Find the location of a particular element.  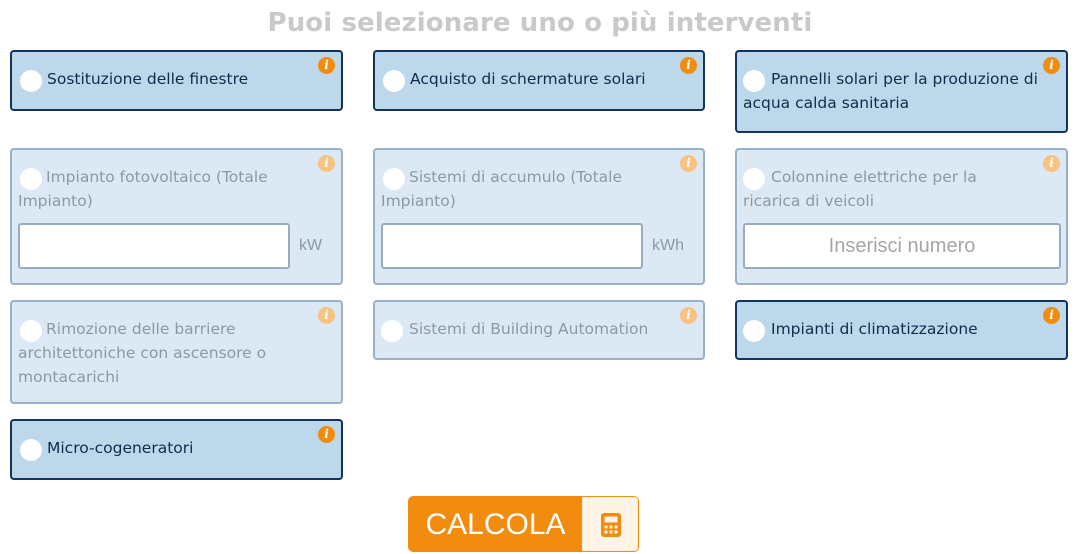

charging-stations-input: Inserisci numero is located at coordinates (902, 246).